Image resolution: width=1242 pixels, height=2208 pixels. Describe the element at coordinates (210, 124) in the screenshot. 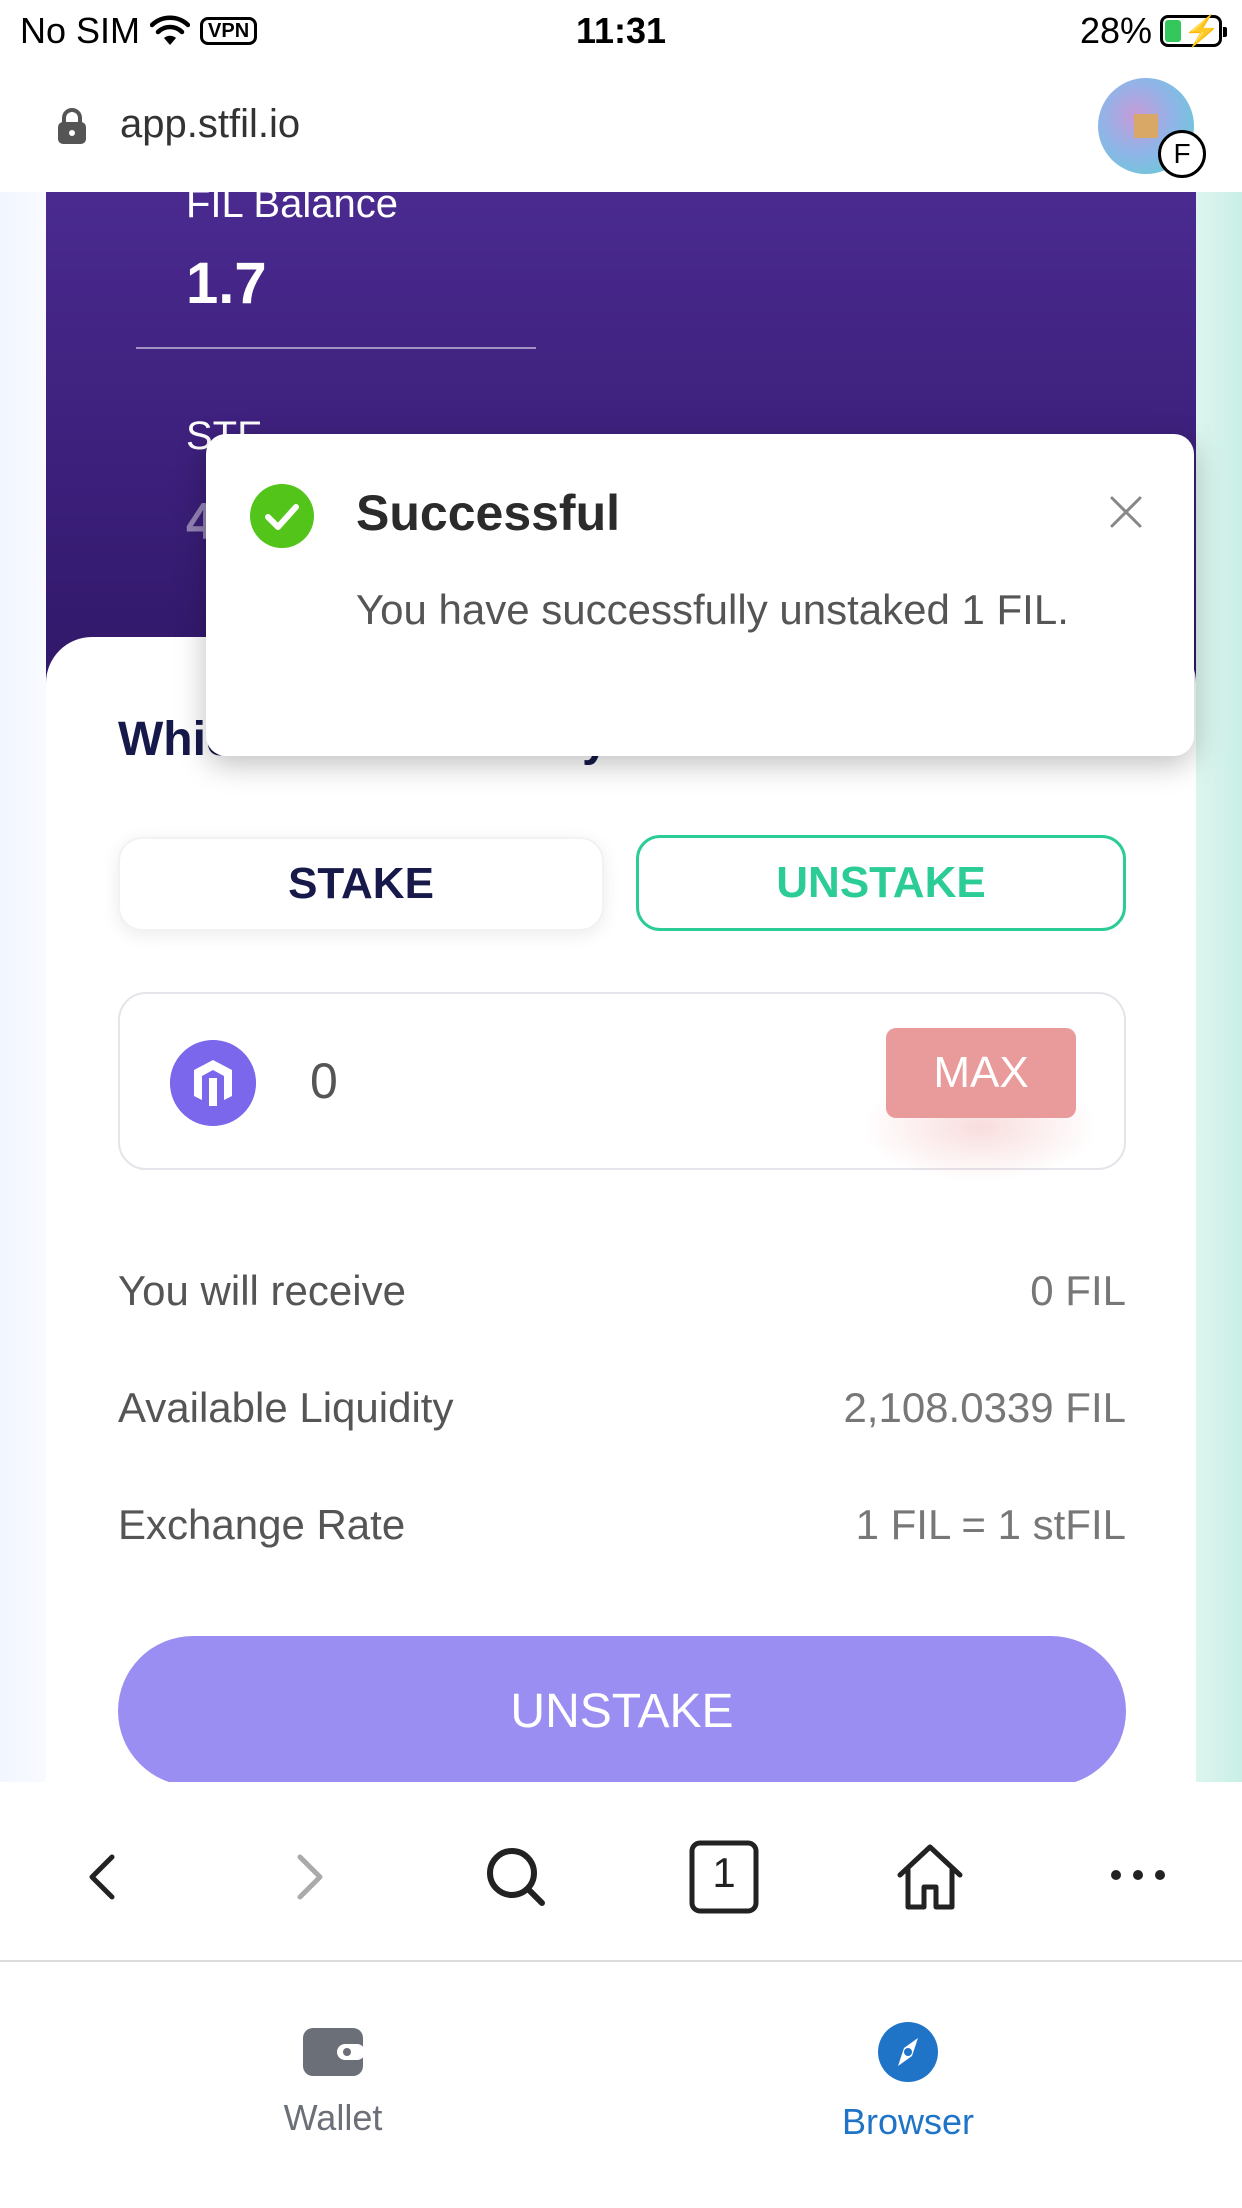

I see `url-text: app.stfil.io` at that location.